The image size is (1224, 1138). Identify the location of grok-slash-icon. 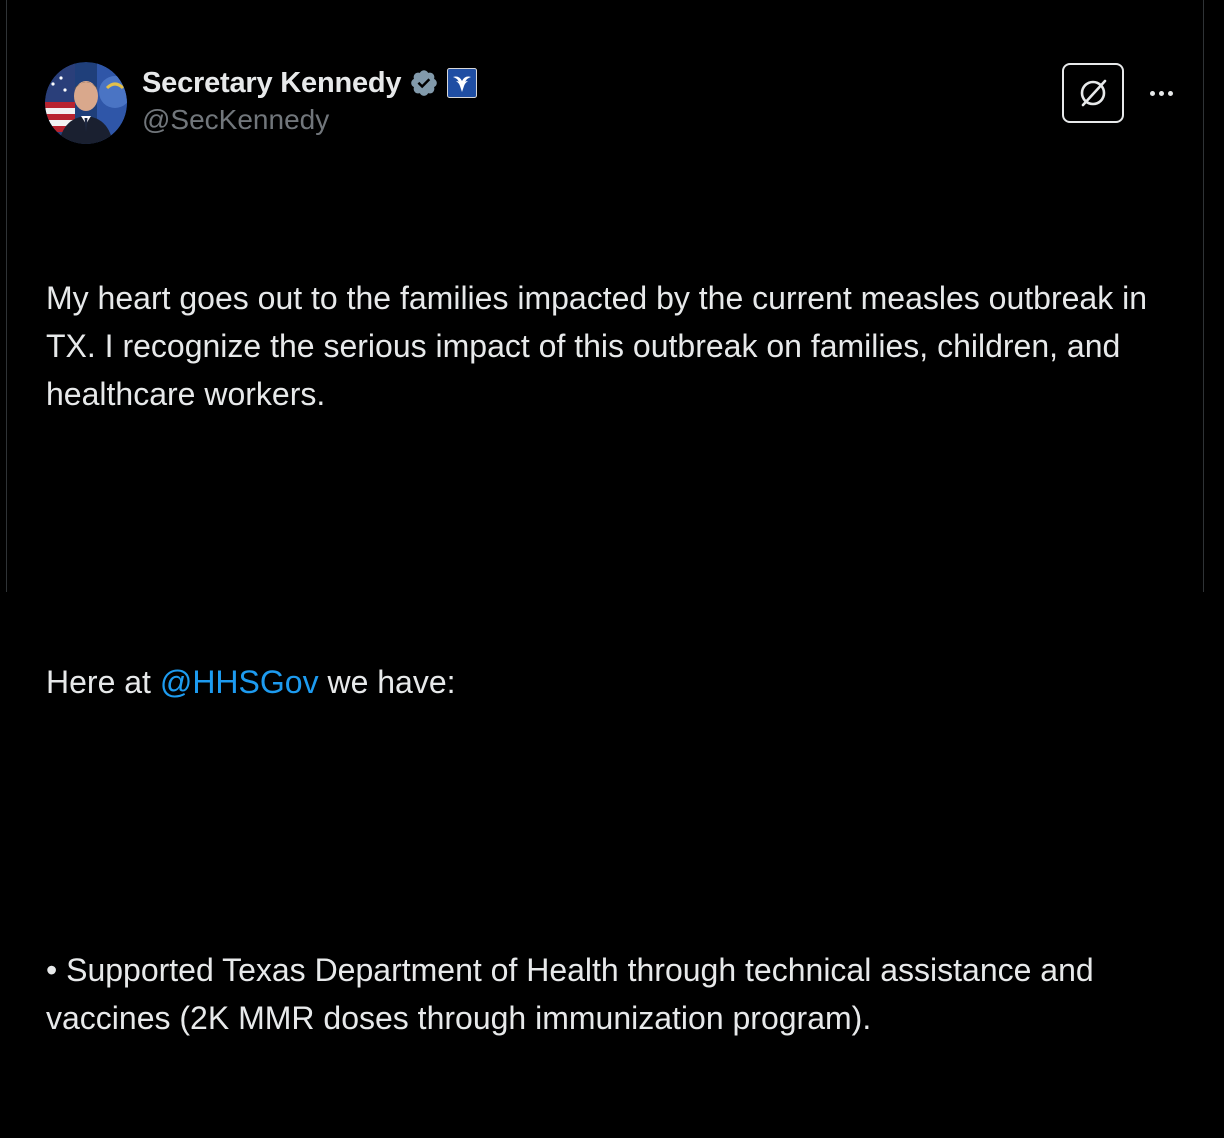
(1093, 93).